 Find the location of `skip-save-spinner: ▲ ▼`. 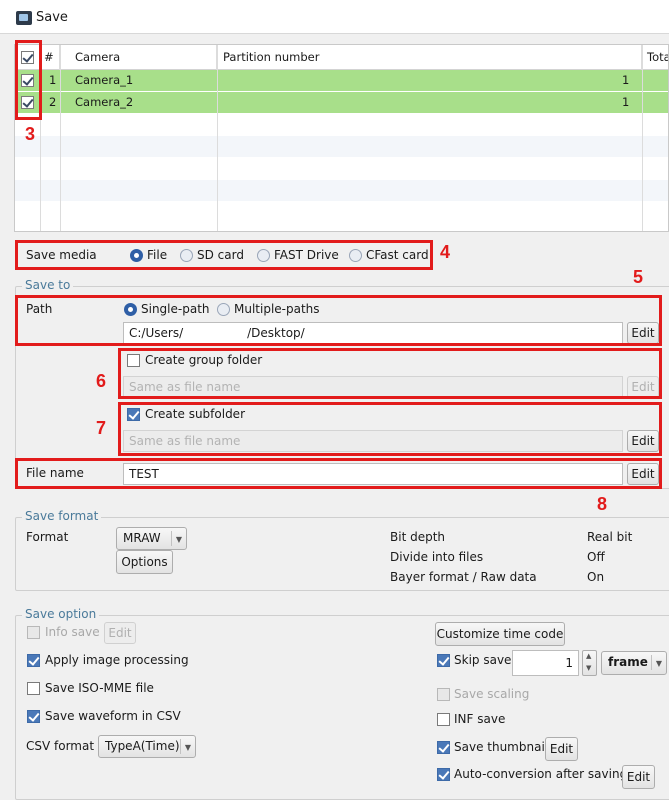

skip-save-spinner: ▲ ▼ is located at coordinates (589, 663).